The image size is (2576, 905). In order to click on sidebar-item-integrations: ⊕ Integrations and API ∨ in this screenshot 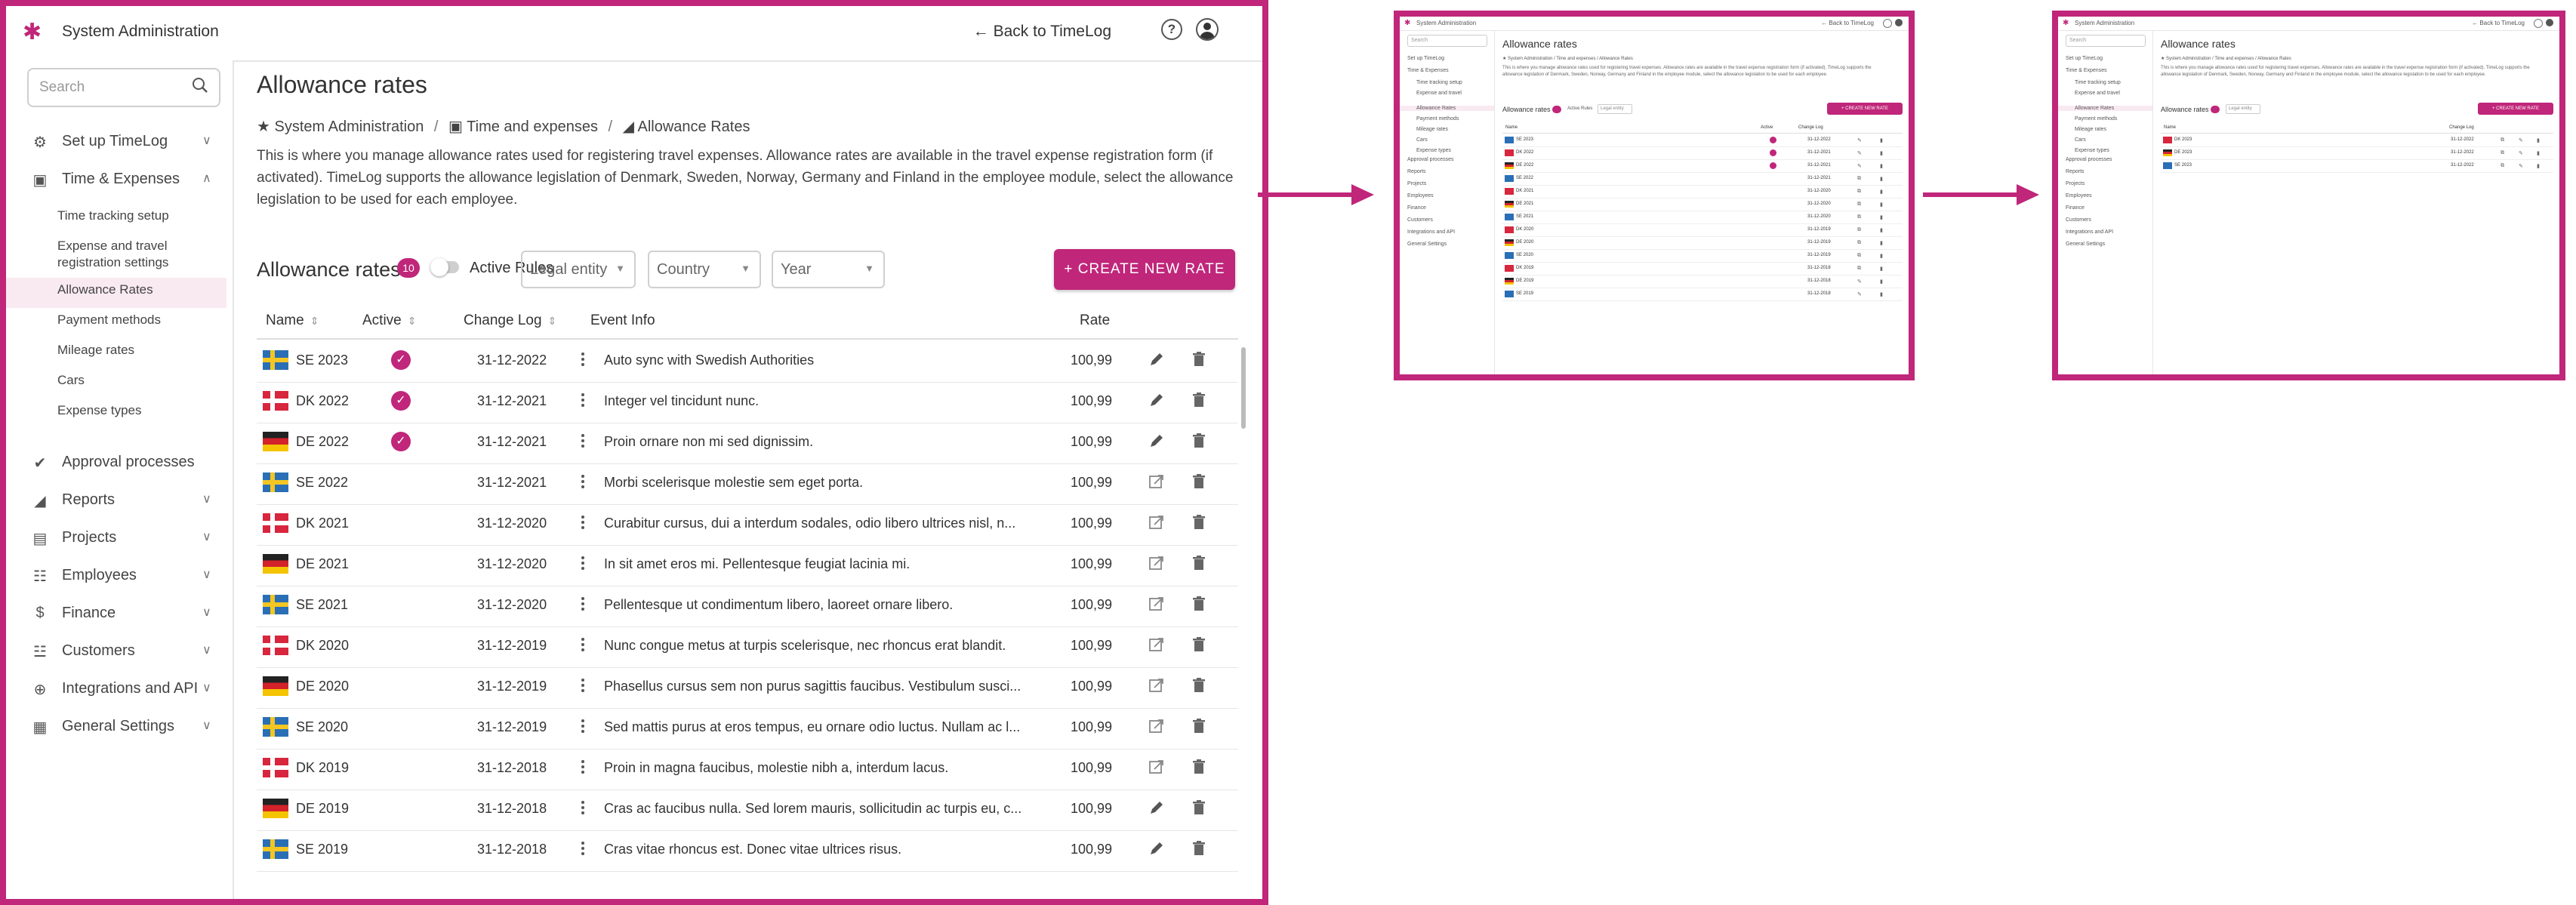, I will do `click(119, 695)`.